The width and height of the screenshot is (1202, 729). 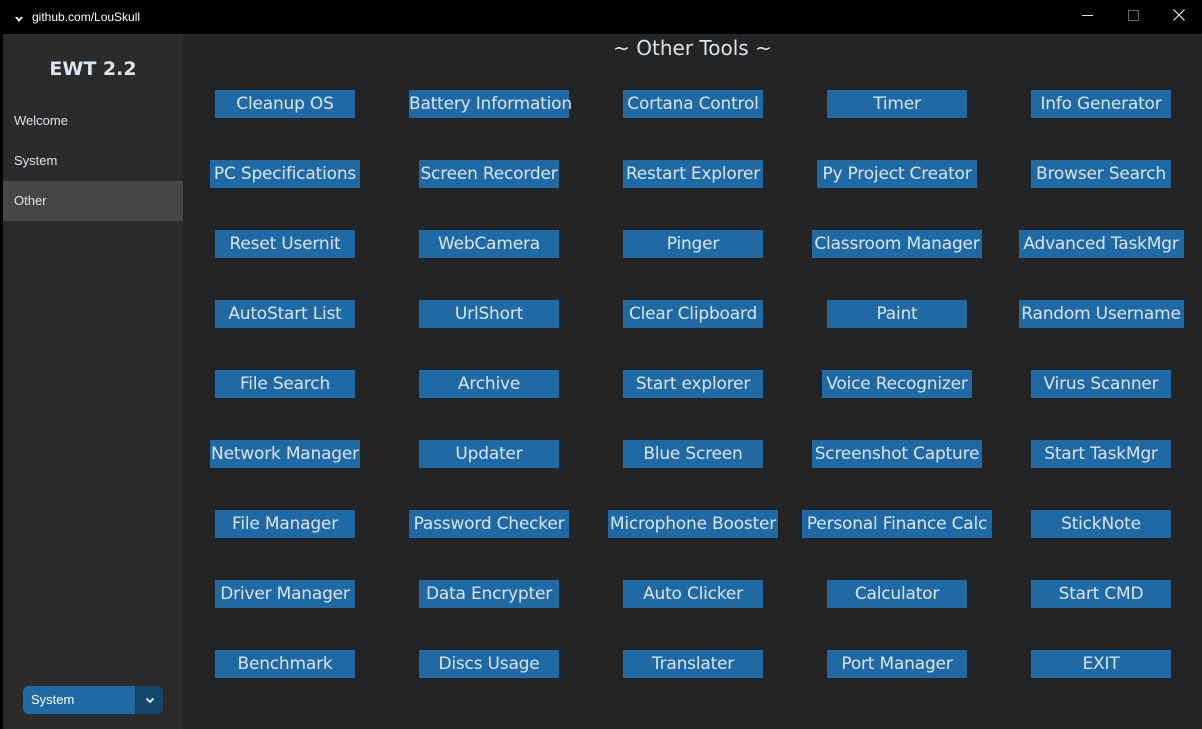 What do you see at coordinates (1101, 524) in the screenshot?
I see `sticknote-button: StickNote` at bounding box center [1101, 524].